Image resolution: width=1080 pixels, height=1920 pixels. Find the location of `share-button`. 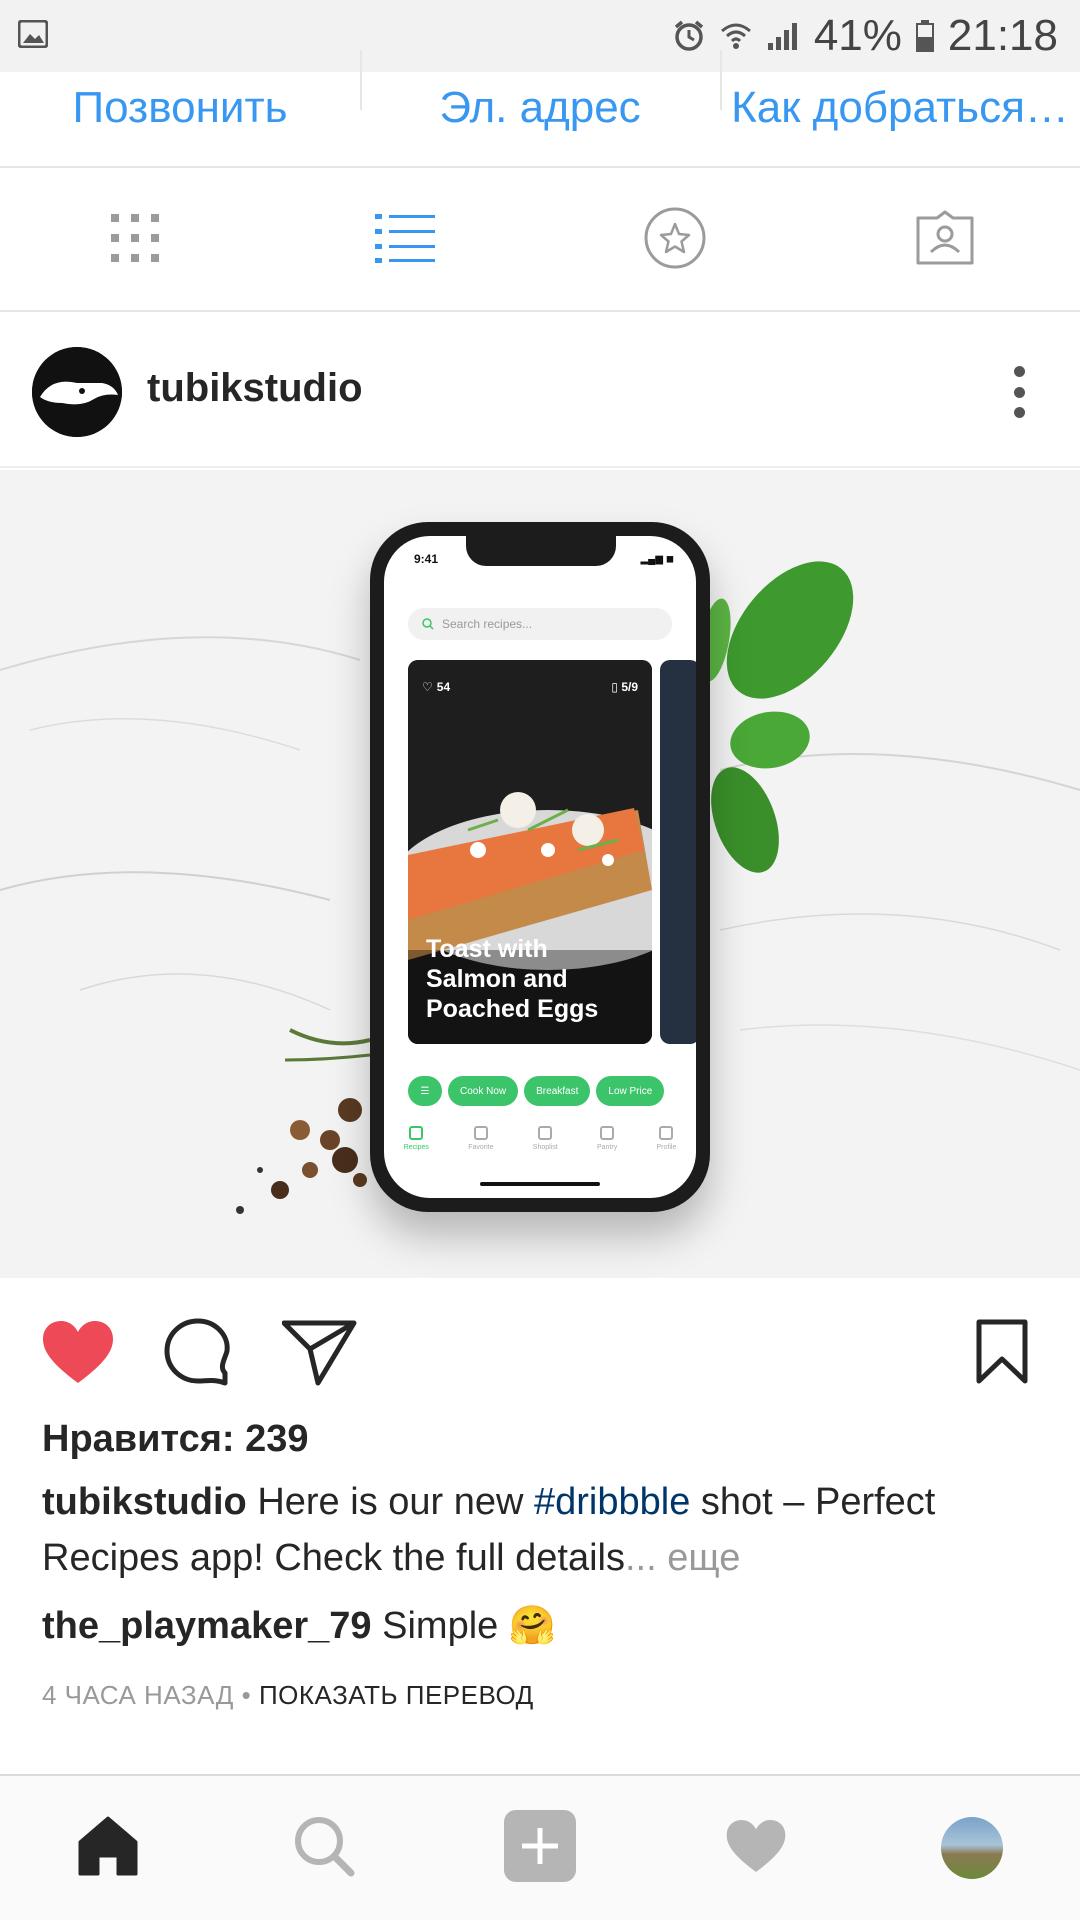

share-button is located at coordinates (320, 1354).